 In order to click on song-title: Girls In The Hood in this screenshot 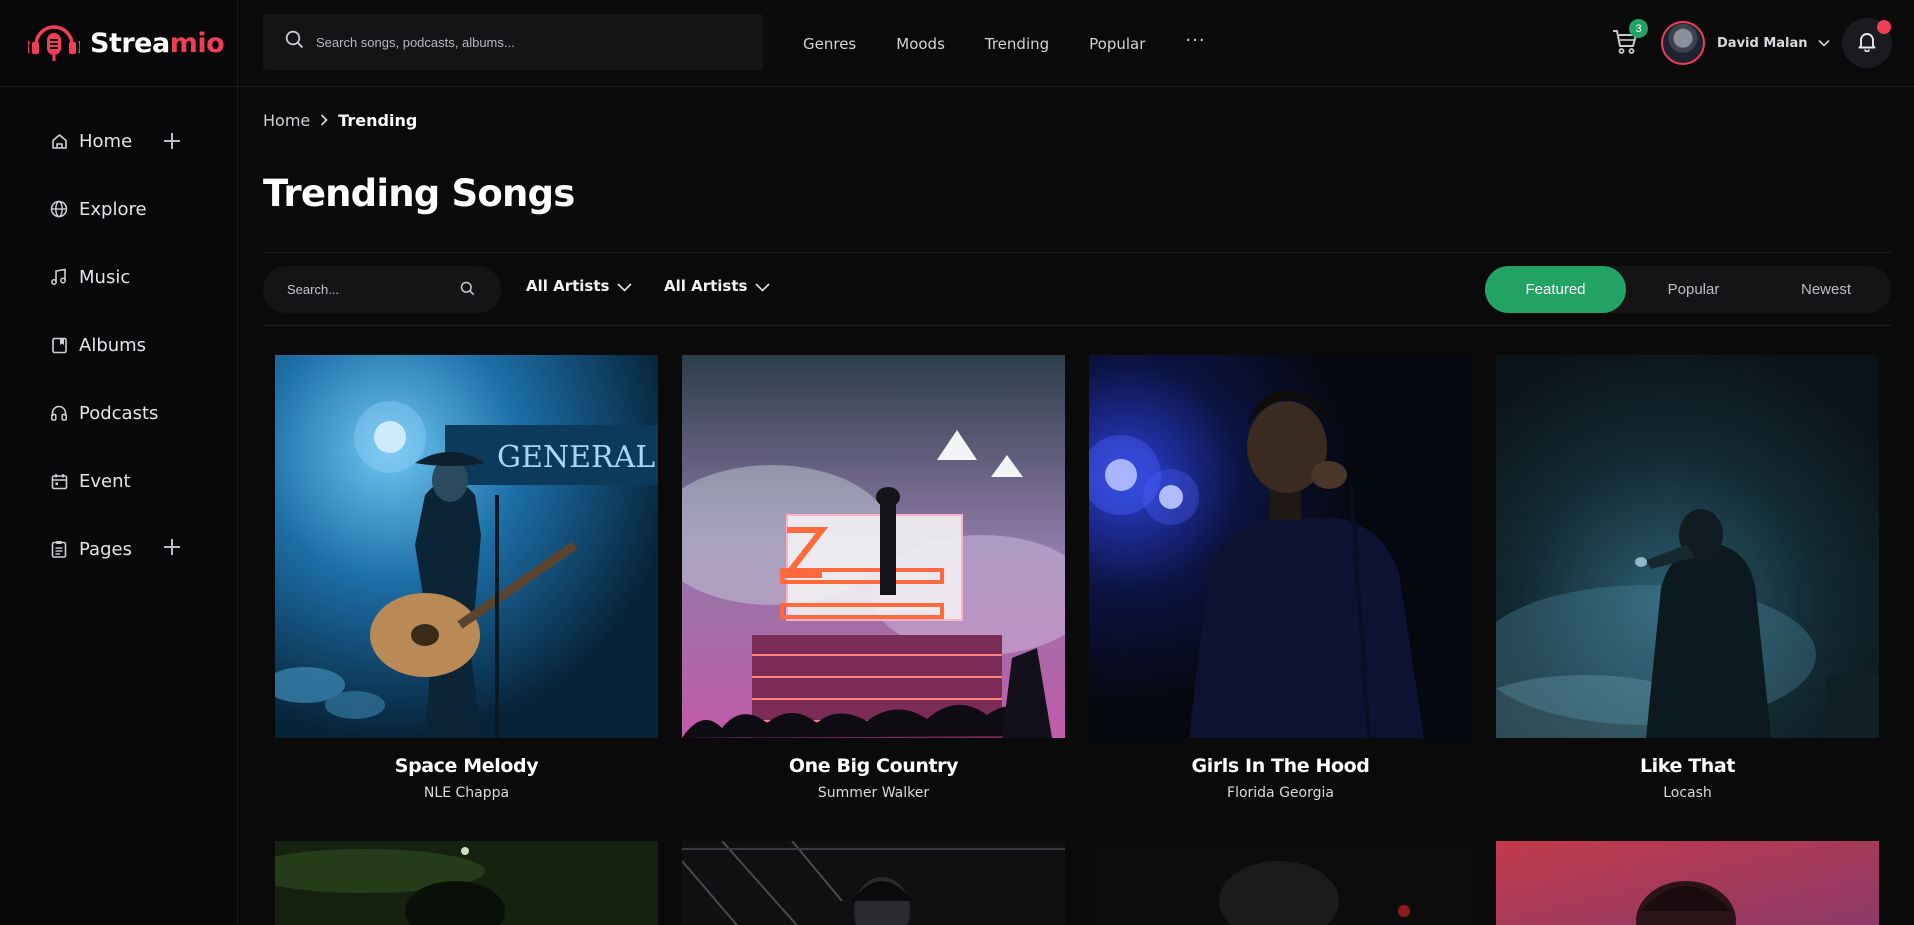, I will do `click(1280, 766)`.